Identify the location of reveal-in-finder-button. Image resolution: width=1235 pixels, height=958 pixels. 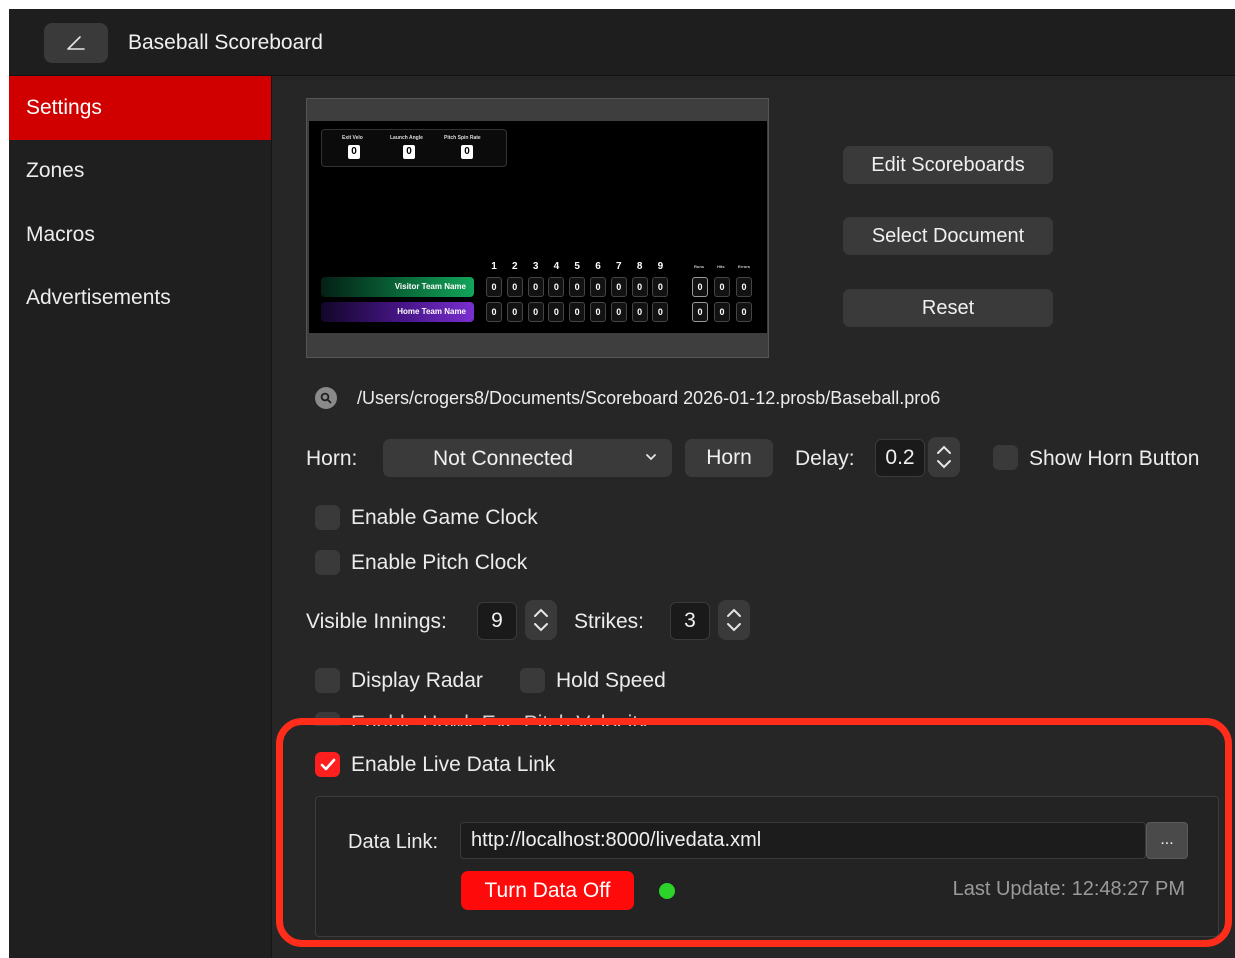
(326, 398).